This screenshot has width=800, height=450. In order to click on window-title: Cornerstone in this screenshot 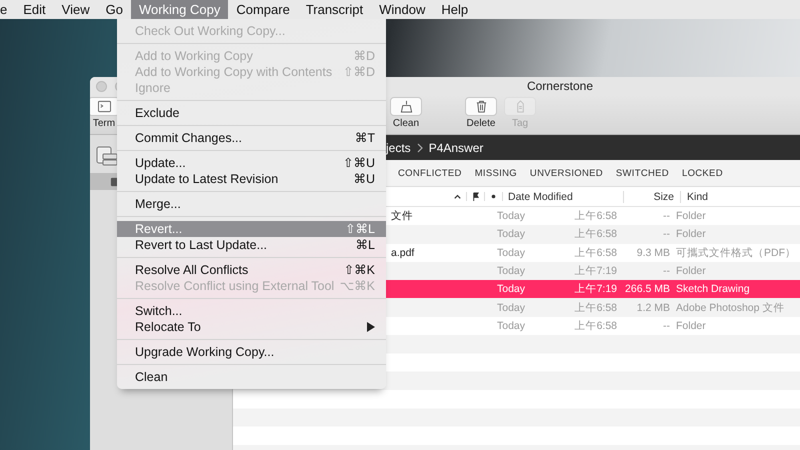, I will do `click(560, 86)`.